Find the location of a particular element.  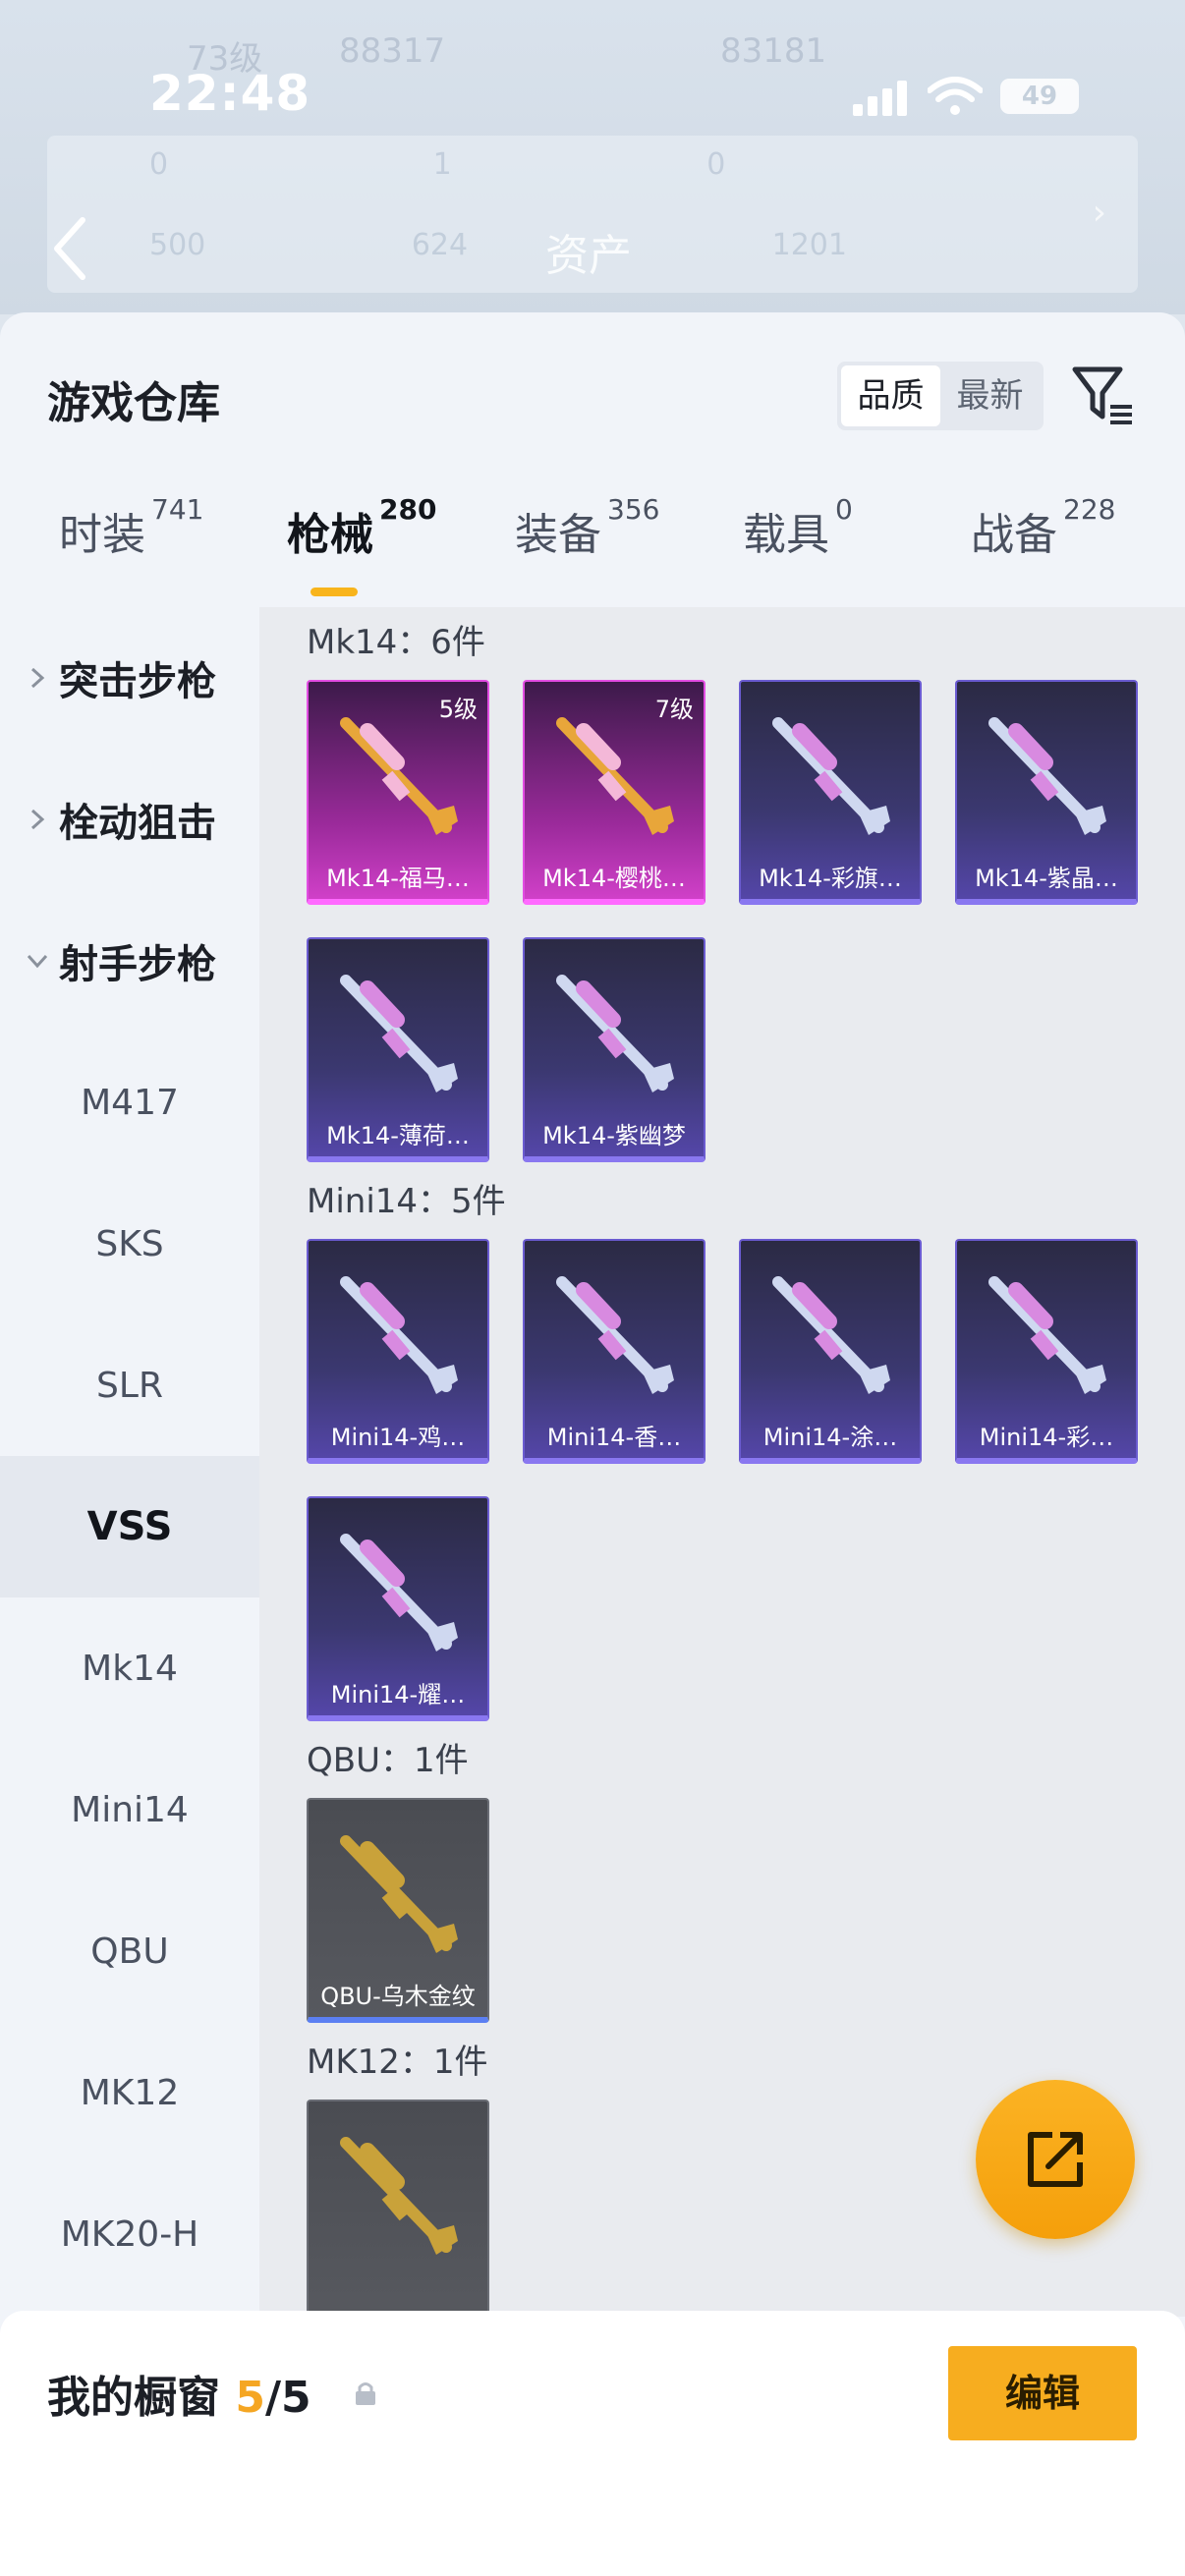

tab-weapons: 枪械280 is located at coordinates (362, 527).